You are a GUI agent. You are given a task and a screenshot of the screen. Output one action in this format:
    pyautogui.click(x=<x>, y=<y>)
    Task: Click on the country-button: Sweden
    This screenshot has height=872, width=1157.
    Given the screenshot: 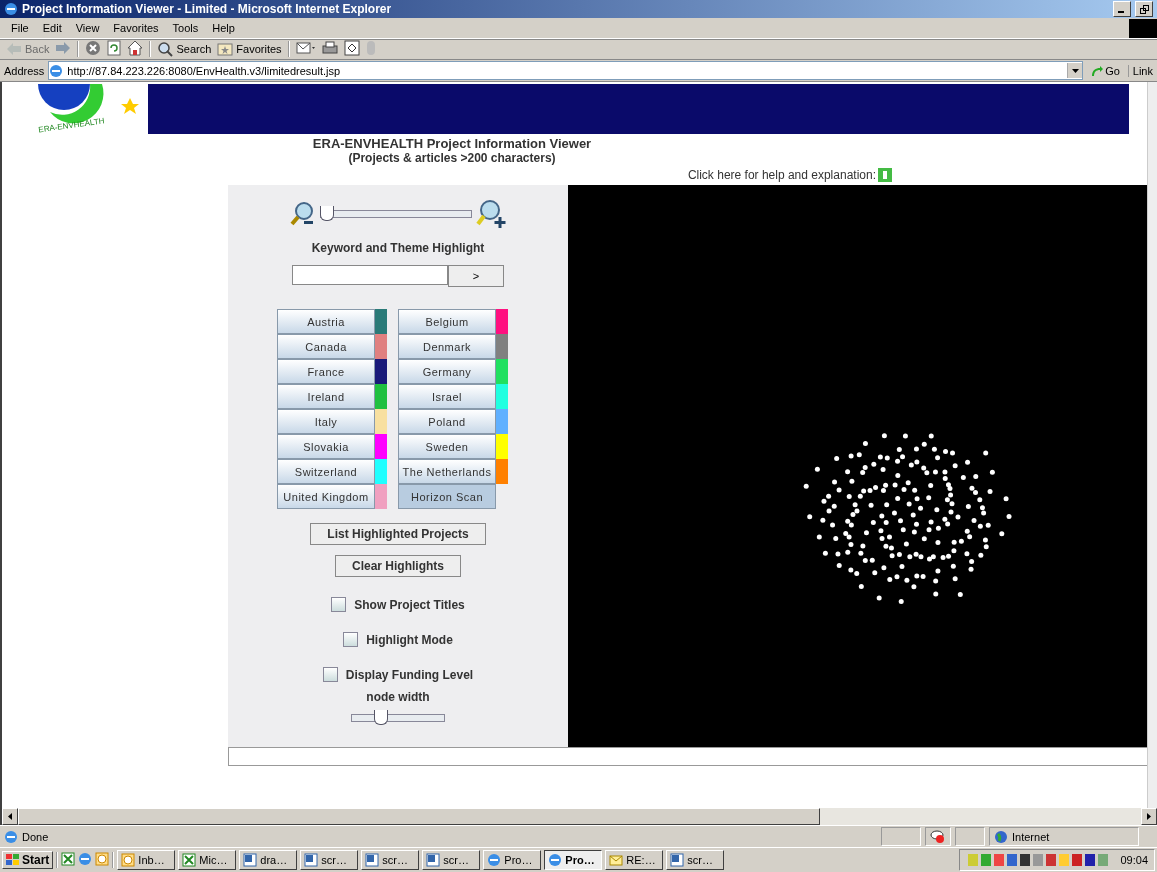 What is the action you would take?
    pyautogui.click(x=447, y=446)
    